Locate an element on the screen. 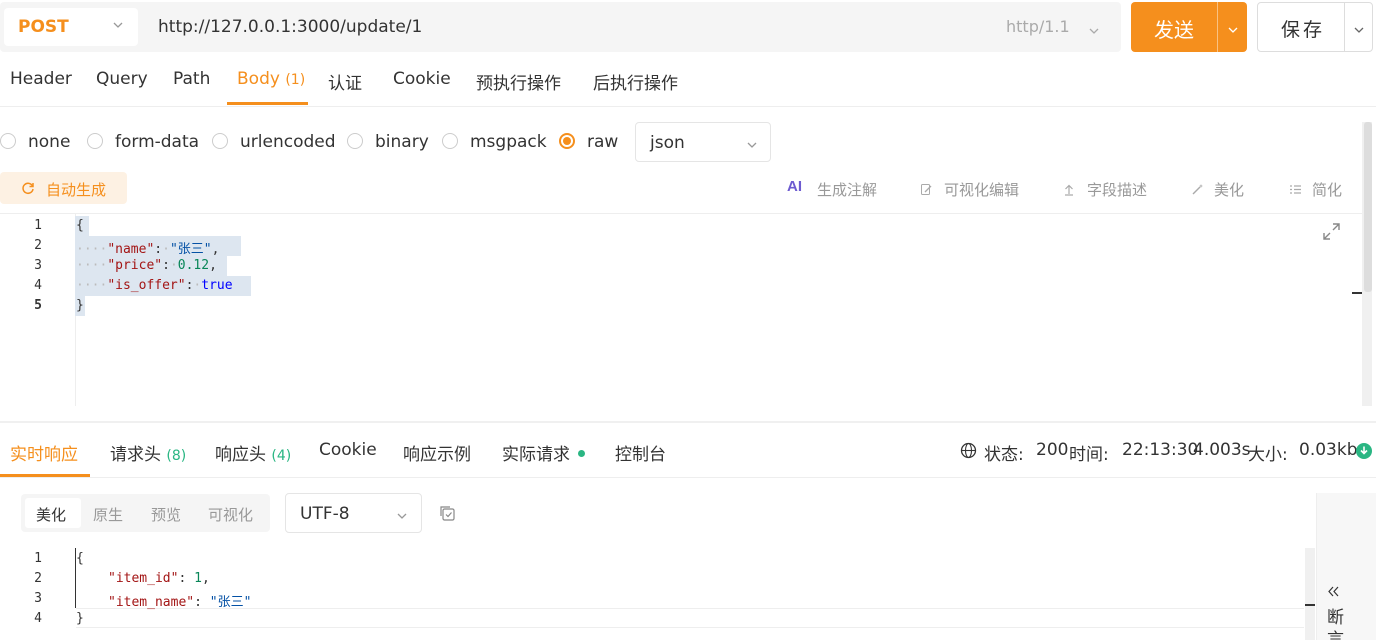 This screenshot has height=640, width=1376. tab-response-headers-count: (4) is located at coordinates (281, 456).